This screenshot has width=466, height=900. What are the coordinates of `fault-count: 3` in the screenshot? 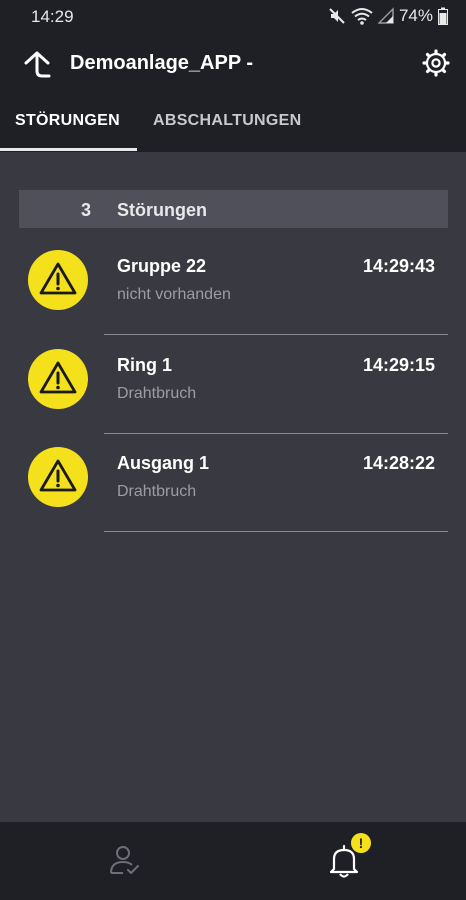 It's located at (86, 210).